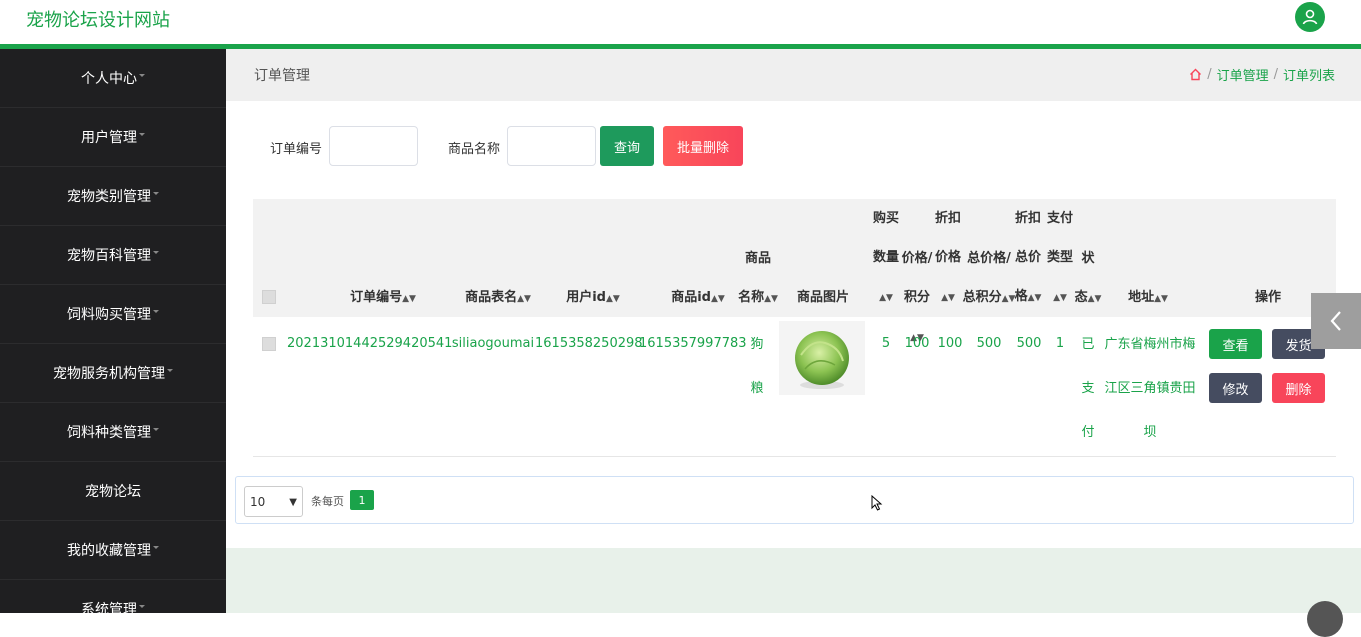 The image size is (1361, 637). Describe the element at coordinates (794, 500) in the screenshot. I see `pagination: 10 ▼ 条每页 1` at that location.